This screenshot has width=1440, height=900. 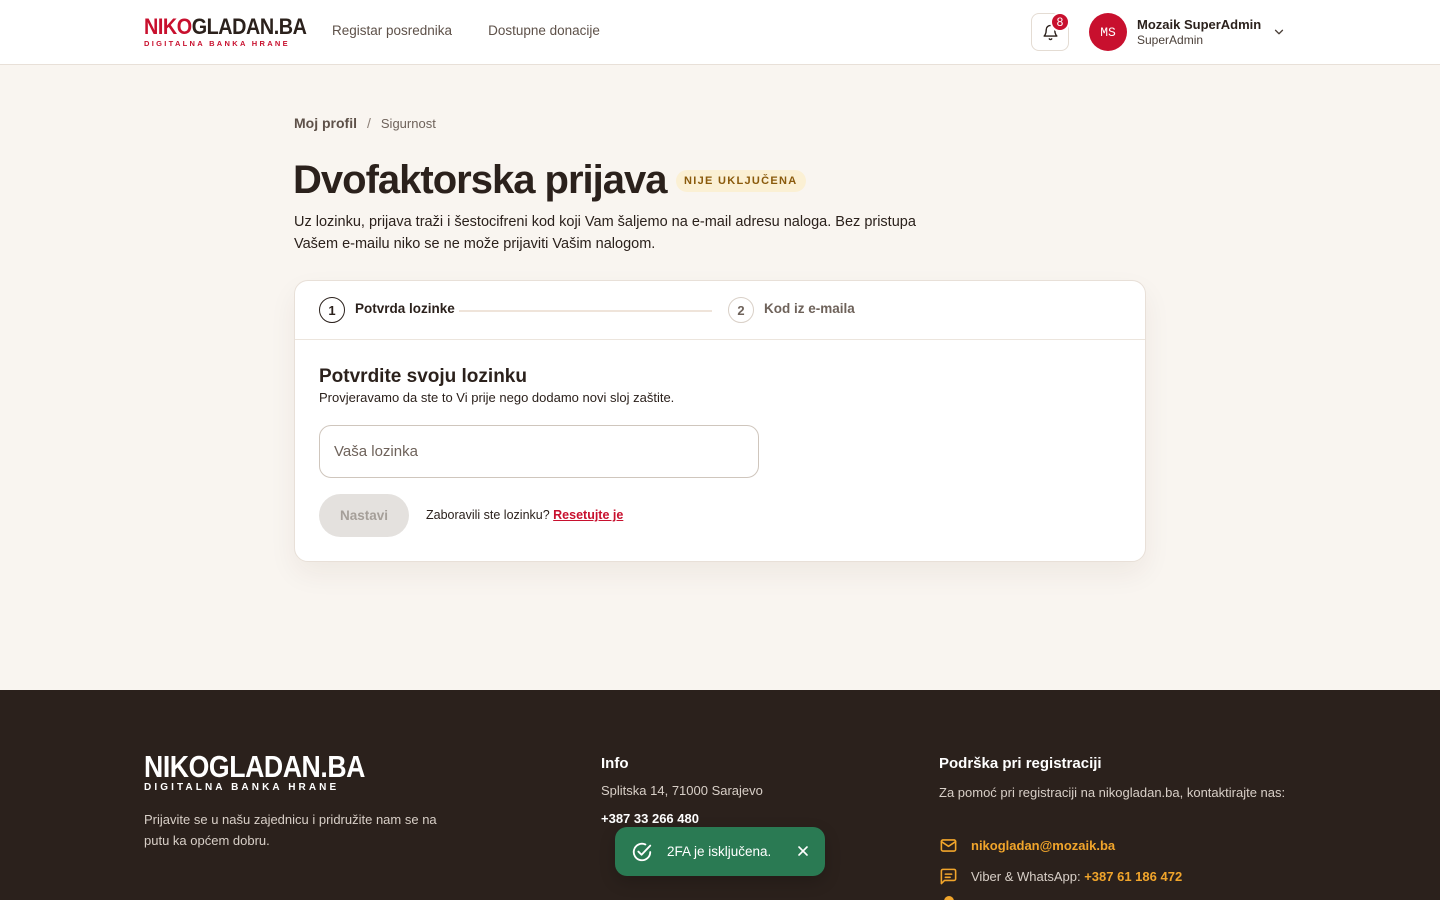 What do you see at coordinates (1020, 763) in the screenshot?
I see `footer-support-title: Podrška pri registraciji` at bounding box center [1020, 763].